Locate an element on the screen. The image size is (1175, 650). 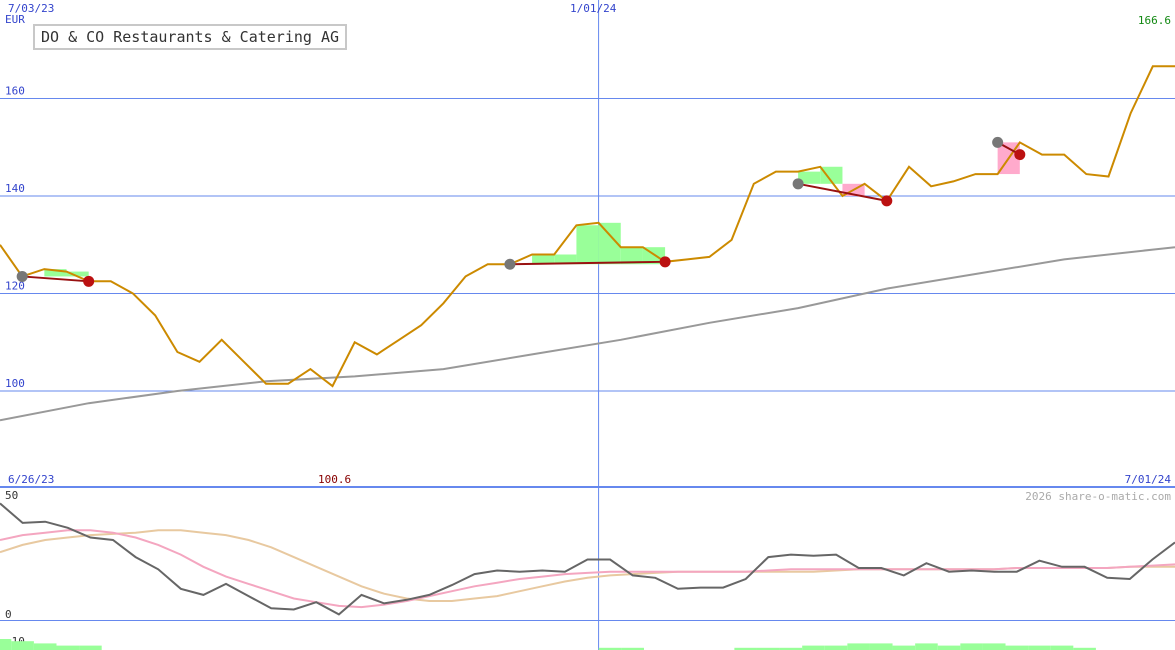
price-tick-label: 160 is located at coordinates (15, 91).